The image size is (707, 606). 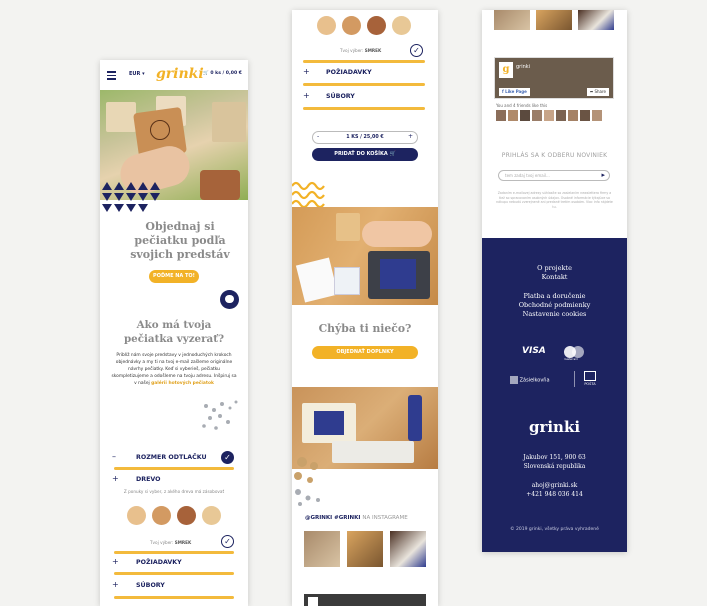 What do you see at coordinates (554, 268) in the screenshot?
I see `footer-link-o-projekte: O projekte` at bounding box center [554, 268].